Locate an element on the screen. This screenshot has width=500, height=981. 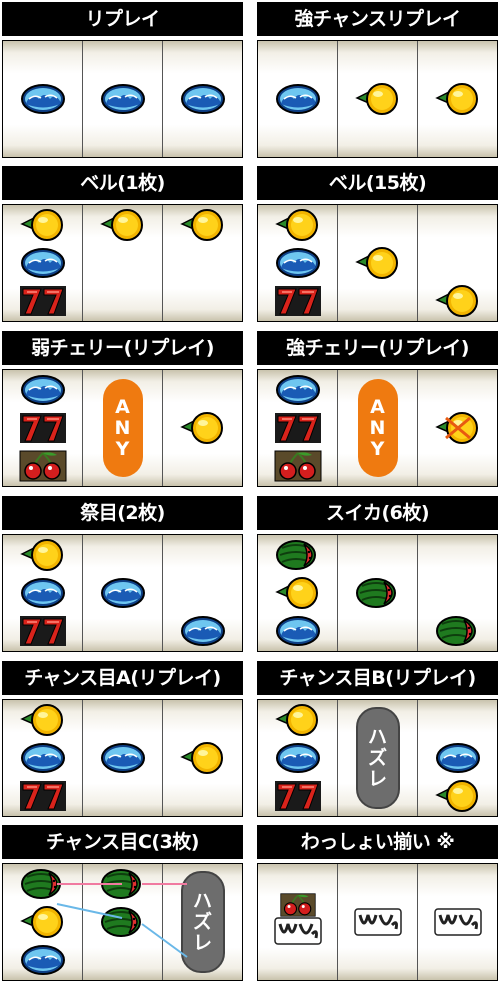
hazure-letter: レ is located at coordinates (202, 942).